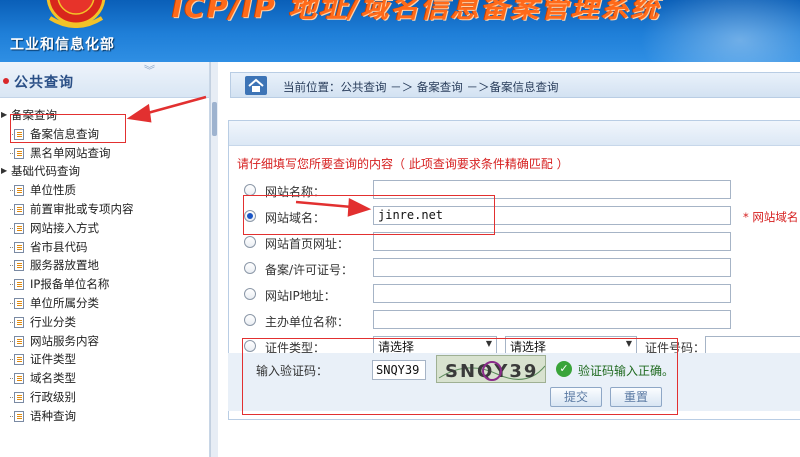  I want to click on national-emblem-icon, so click(76, 14).